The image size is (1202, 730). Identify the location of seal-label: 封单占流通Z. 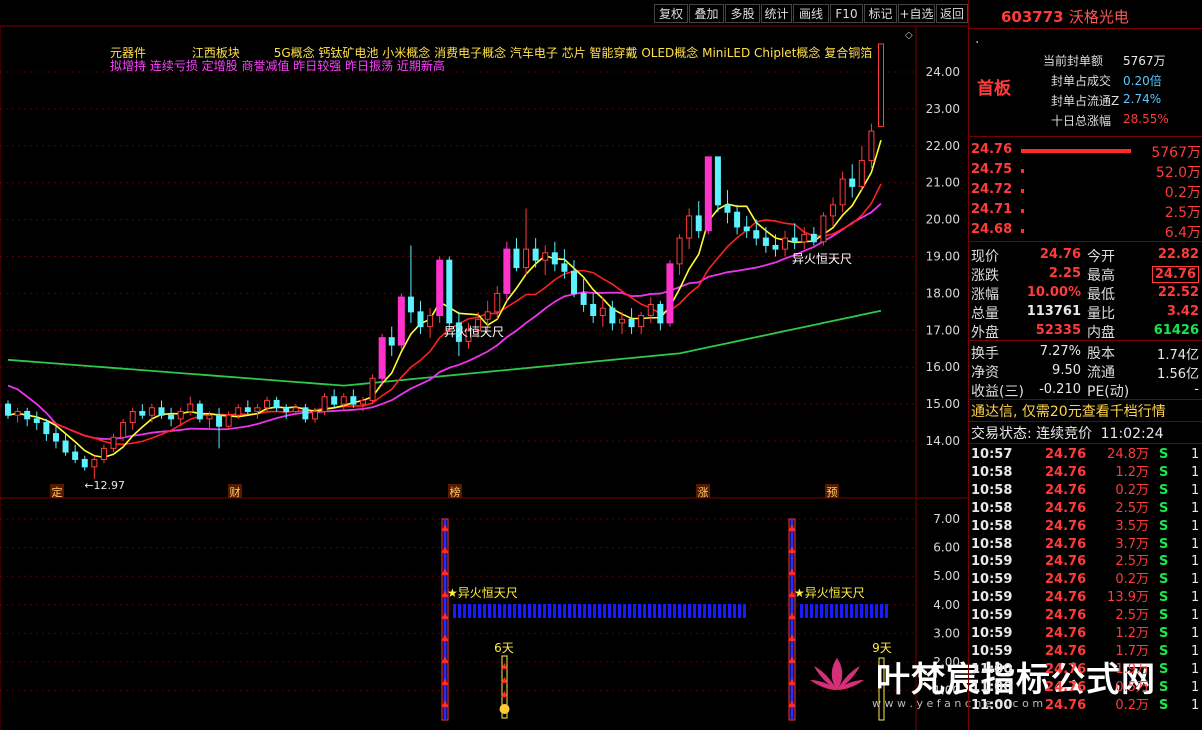
(1085, 101).